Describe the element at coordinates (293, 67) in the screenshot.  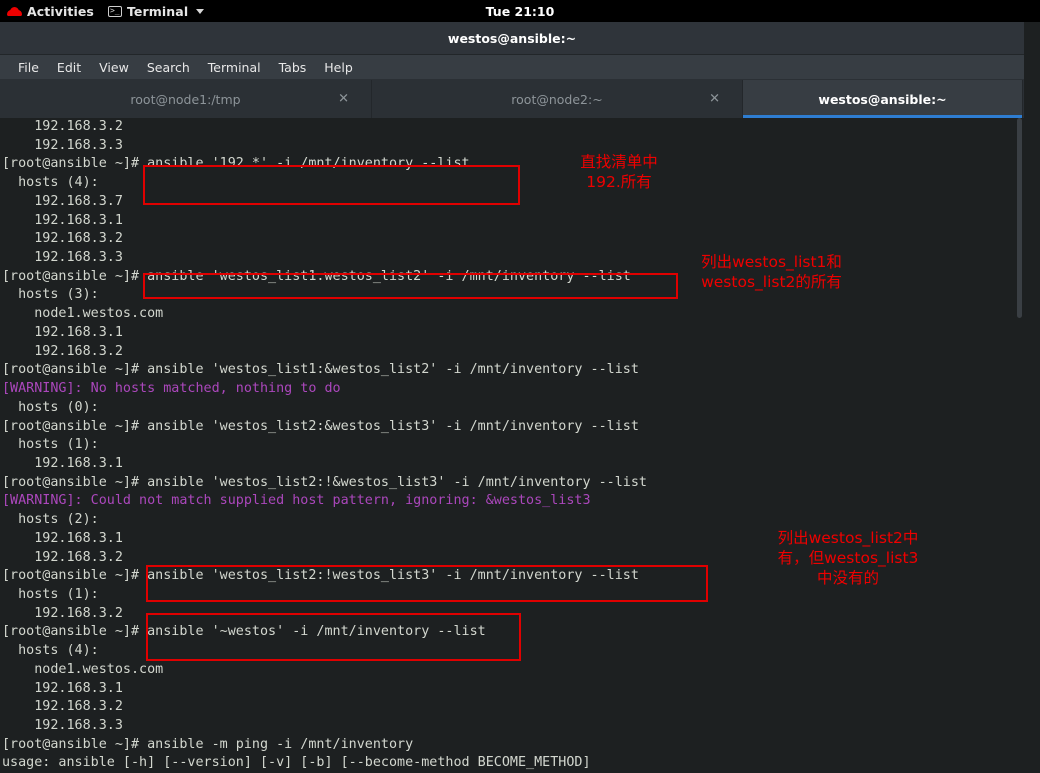
I see `menu-item-tabs: Tabs` at that location.